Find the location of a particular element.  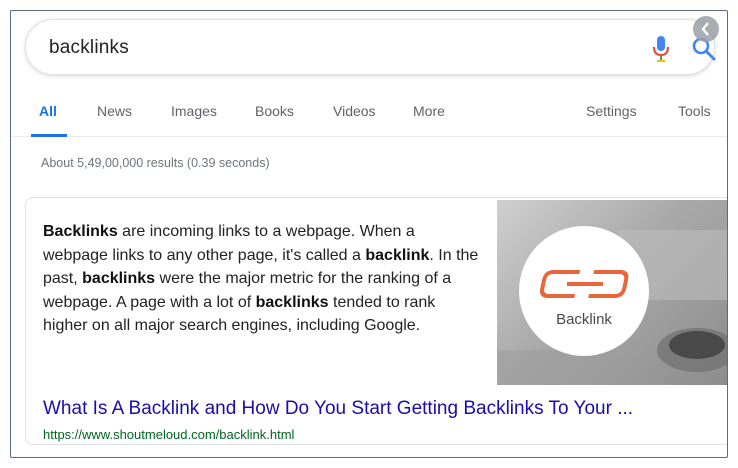

tab-settings: Settings is located at coordinates (611, 111).